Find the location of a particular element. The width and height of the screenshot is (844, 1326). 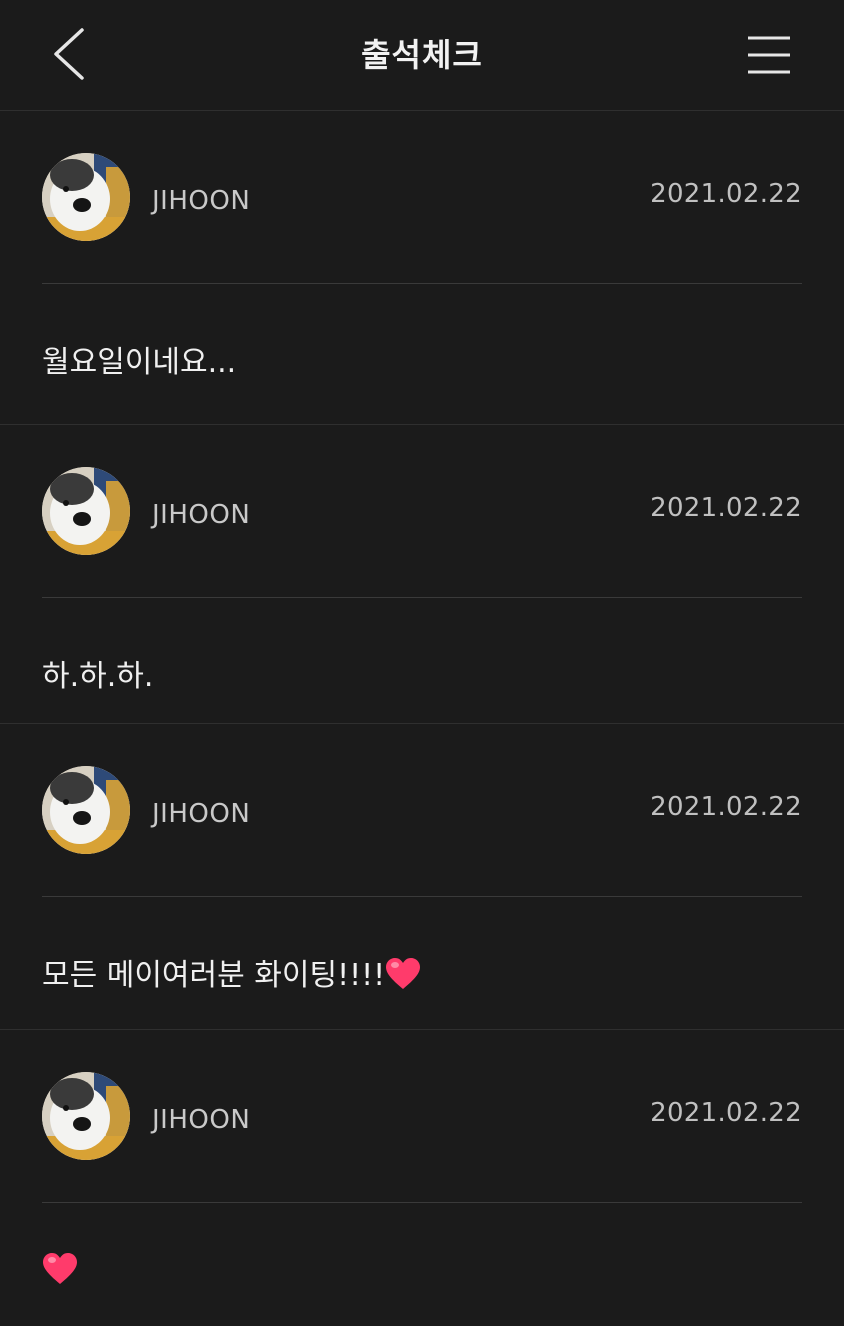

post-content: 모든 메이여러분 화이팅!!!! is located at coordinates (231, 972).